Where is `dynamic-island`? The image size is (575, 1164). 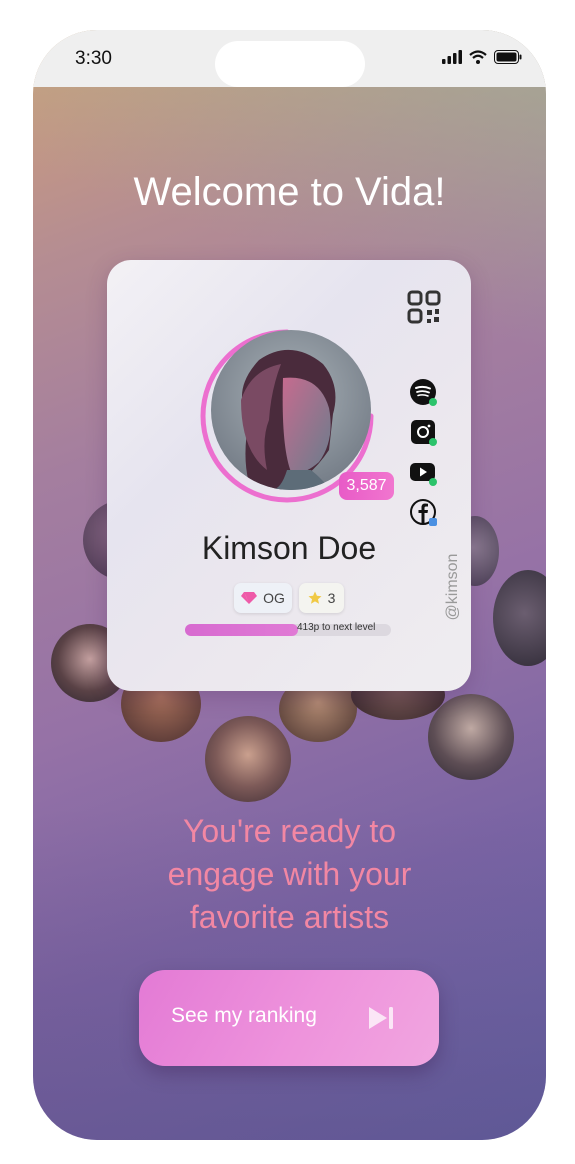 dynamic-island is located at coordinates (290, 64).